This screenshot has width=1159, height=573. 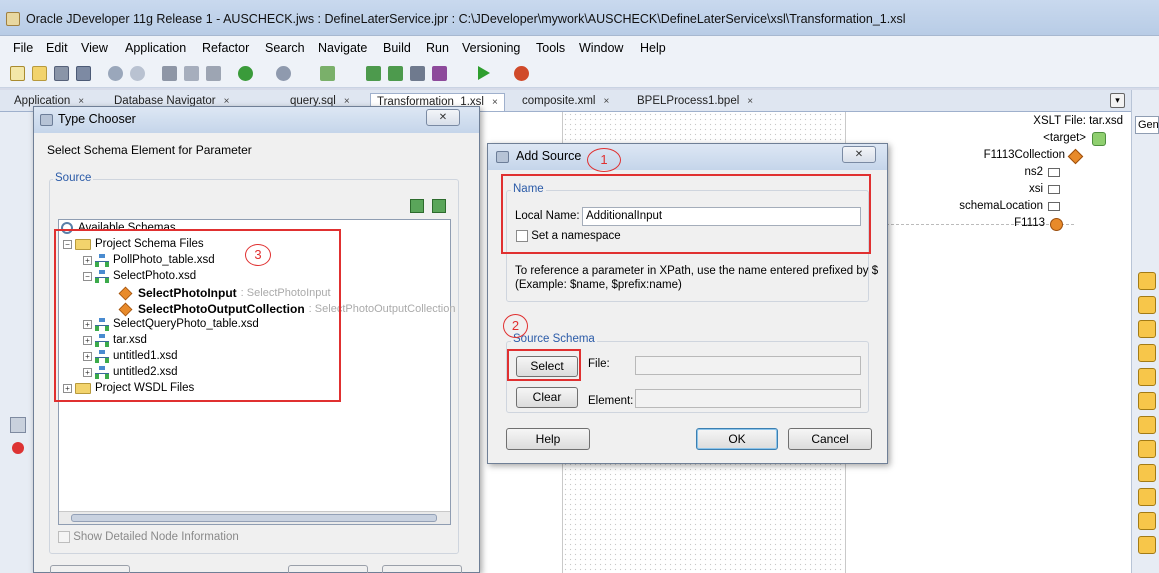 I want to click on clean-icon, so click(x=417, y=73).